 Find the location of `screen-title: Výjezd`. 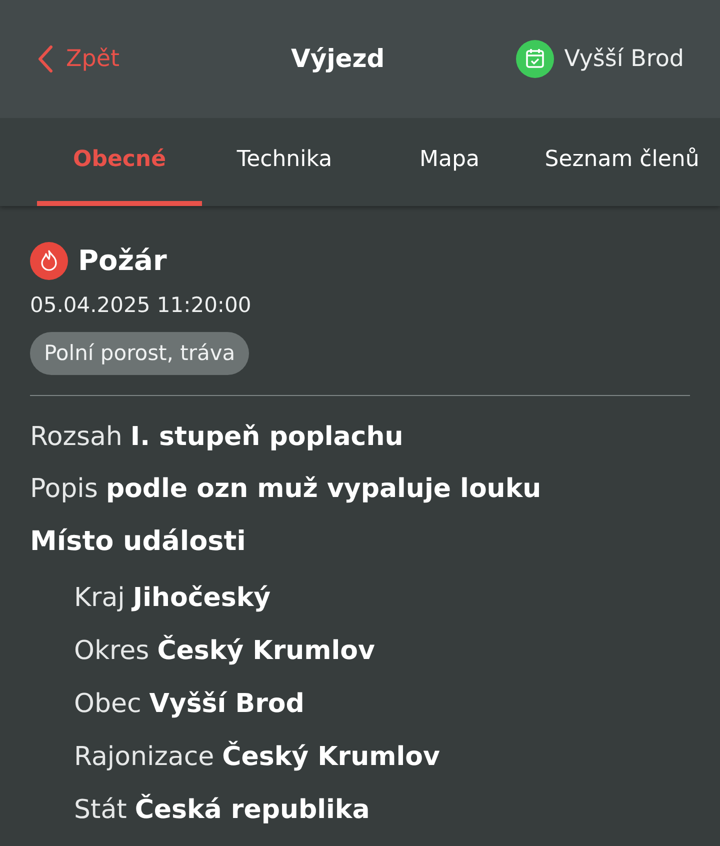

screen-title: Výjezd is located at coordinates (338, 59).